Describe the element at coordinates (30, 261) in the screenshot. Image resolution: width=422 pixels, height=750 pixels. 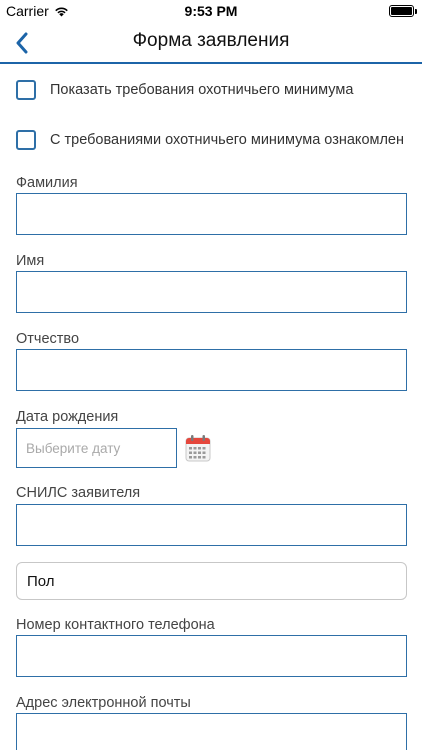
I see `first-name-label: Имя` at that location.